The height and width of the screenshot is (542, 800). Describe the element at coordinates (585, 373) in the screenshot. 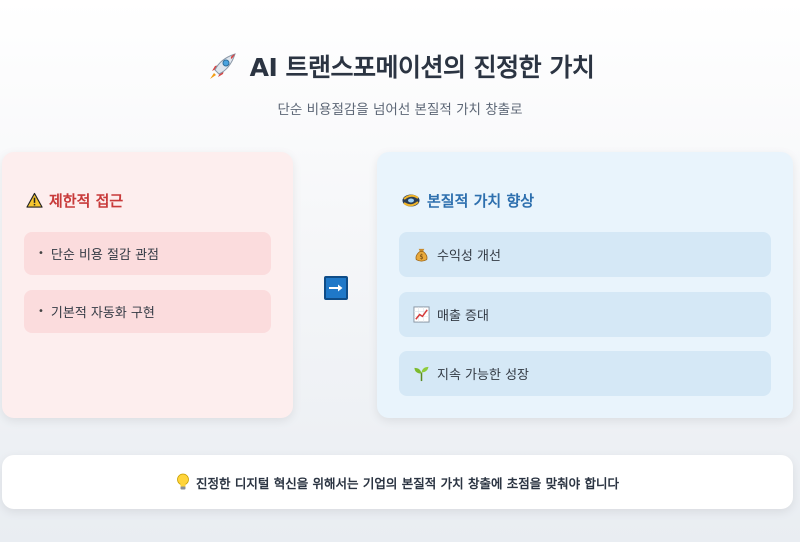

I see `list-item: 지속 가능한 성장` at that location.